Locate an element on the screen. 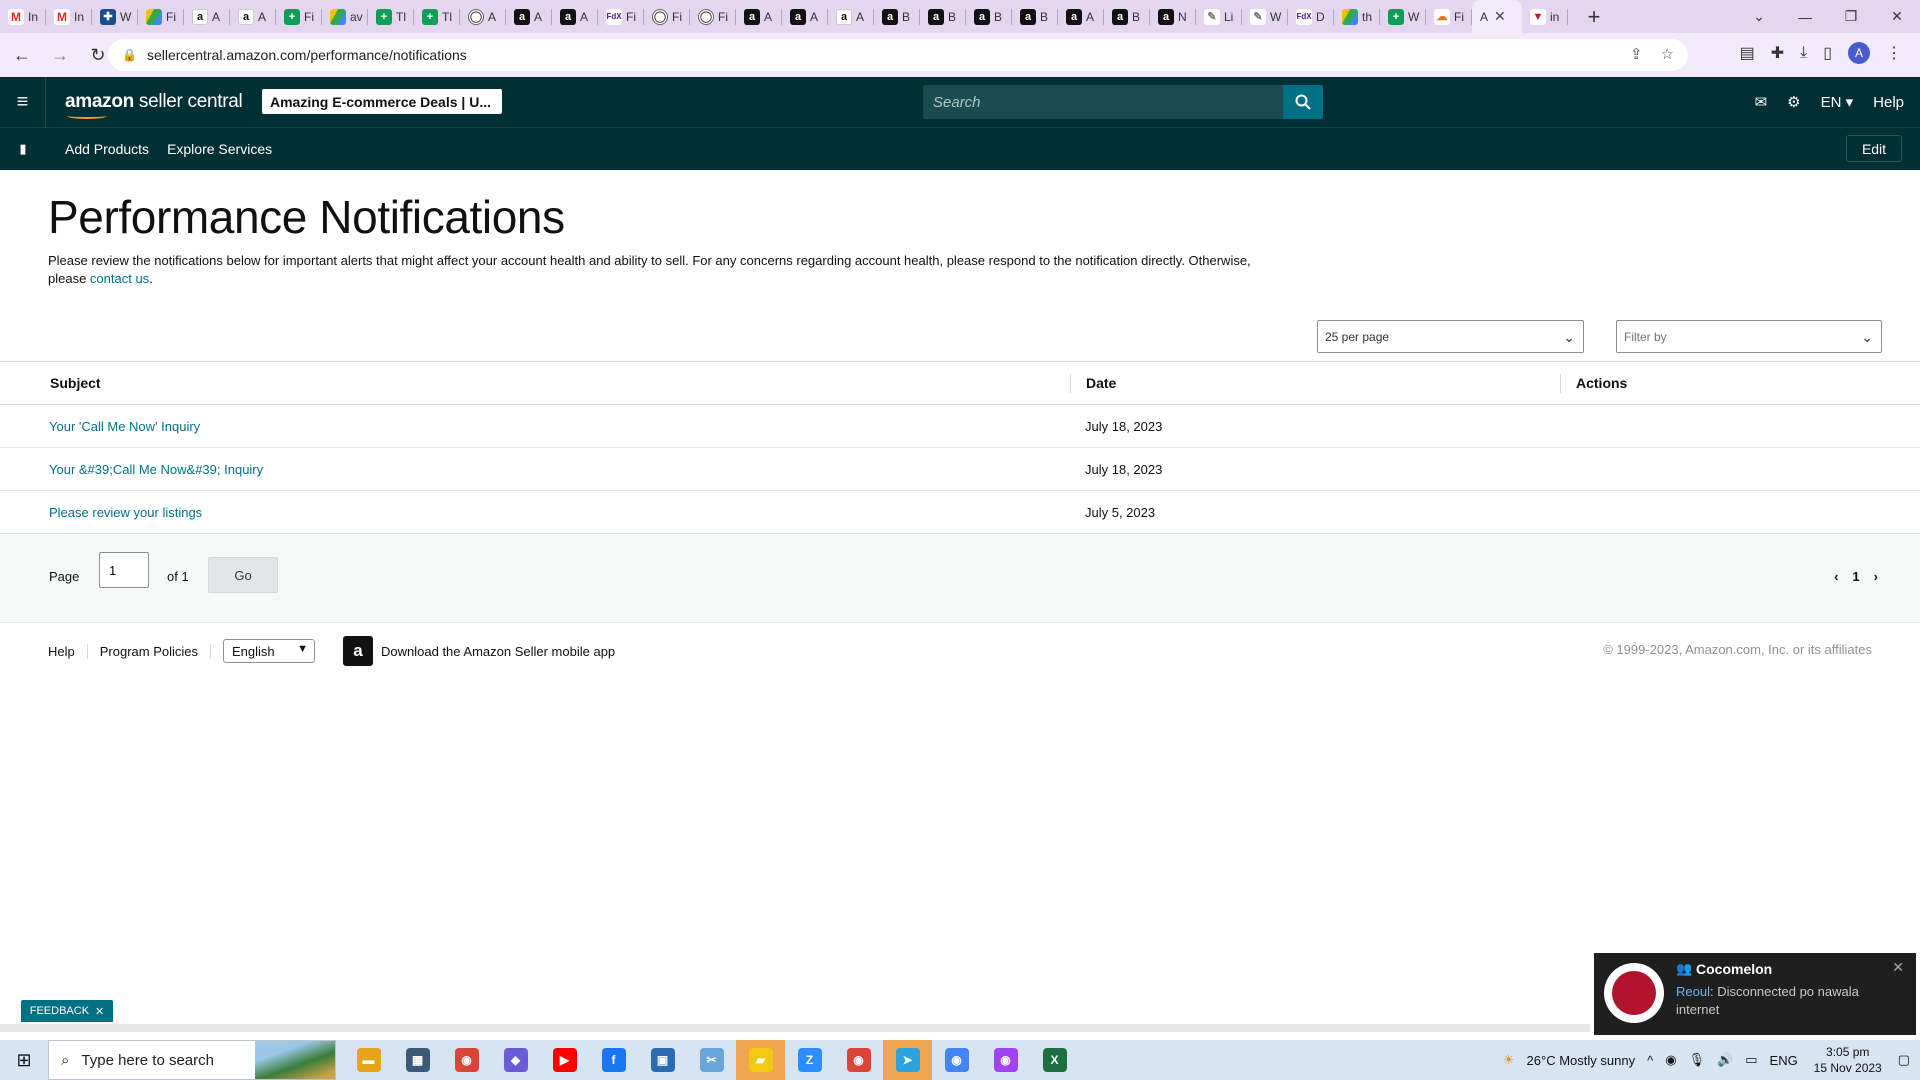 The width and height of the screenshot is (1920, 1080). browser-tab: Fi is located at coordinates (161, 16).